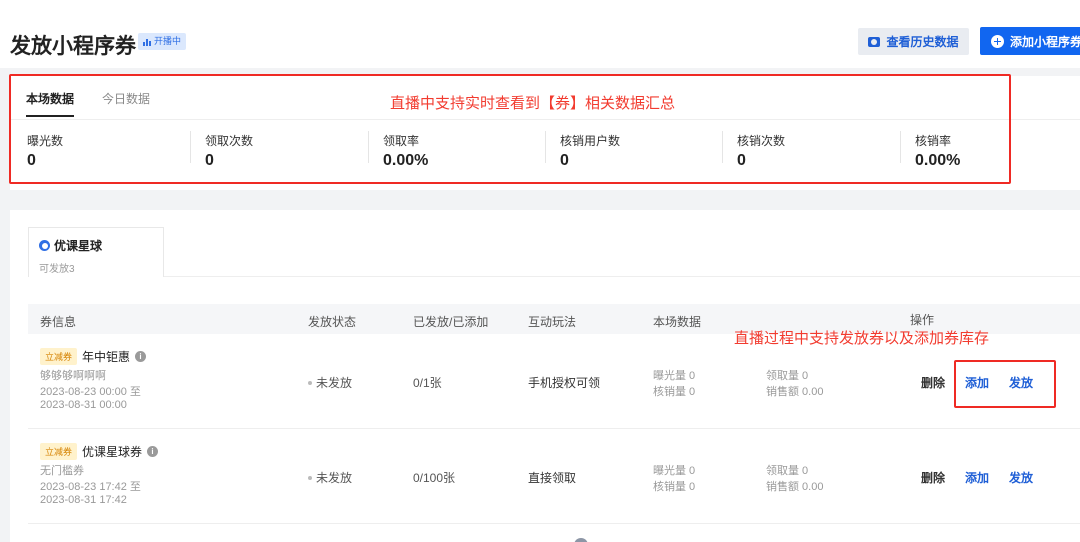 This screenshot has height=542, width=1080. What do you see at coordinates (112, 452) in the screenshot?
I see `coupon-name: 优课星球券` at bounding box center [112, 452].